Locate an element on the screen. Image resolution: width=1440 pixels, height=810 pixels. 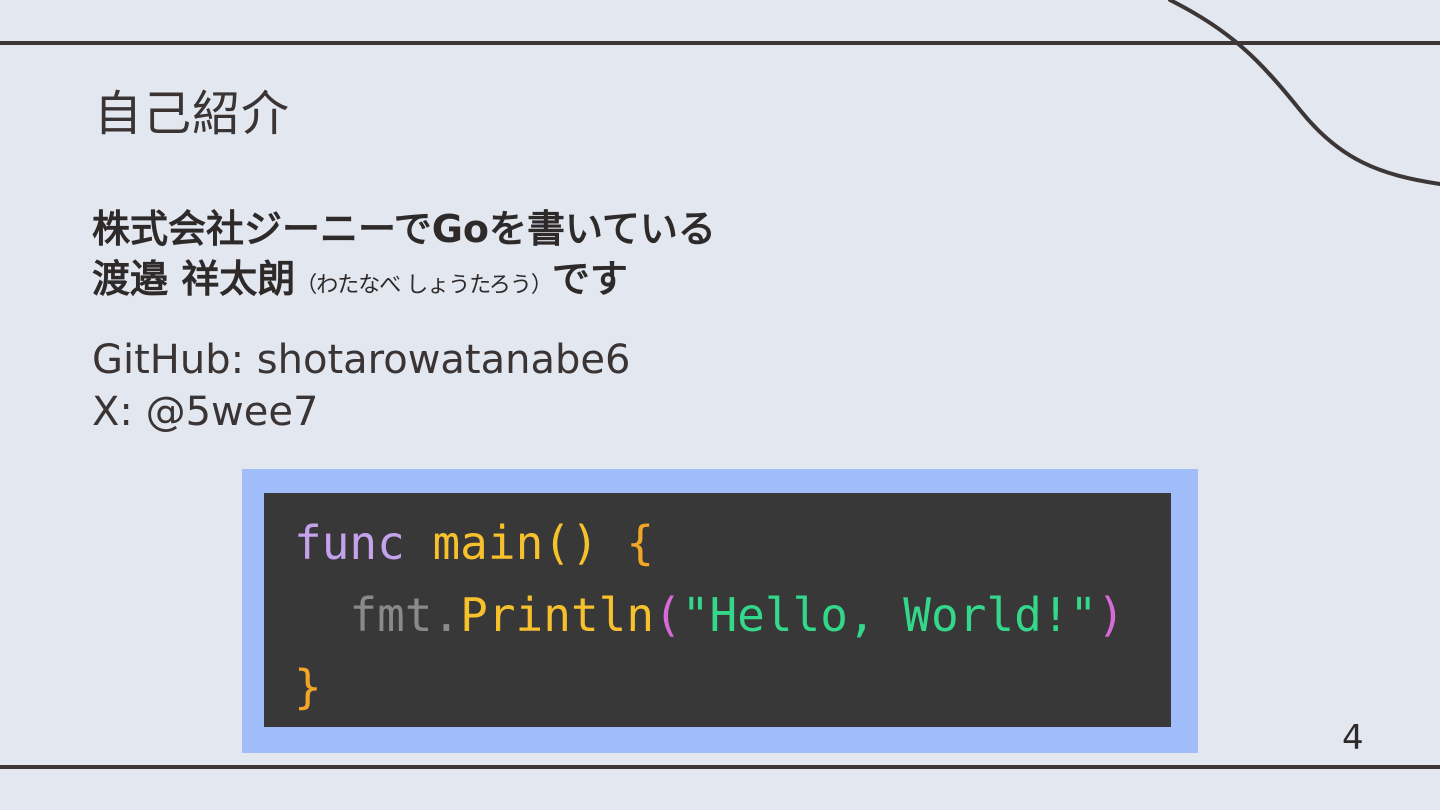
page-title: 自己紹介 is located at coordinates (192, 114).